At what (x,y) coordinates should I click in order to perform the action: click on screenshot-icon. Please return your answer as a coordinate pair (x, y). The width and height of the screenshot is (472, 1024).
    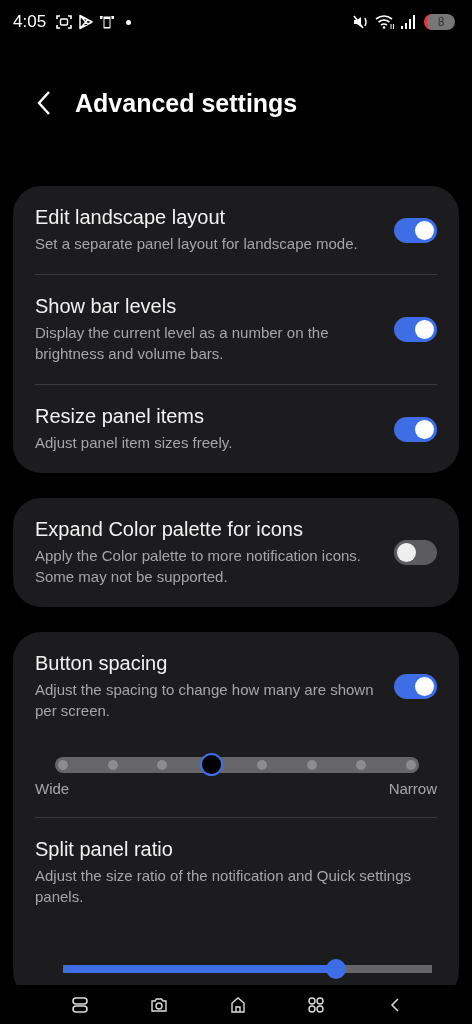
    Looking at the image, I should click on (64, 22).